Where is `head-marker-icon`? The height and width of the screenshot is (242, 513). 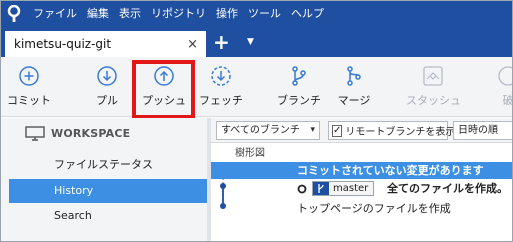 head-marker-icon is located at coordinates (302, 189).